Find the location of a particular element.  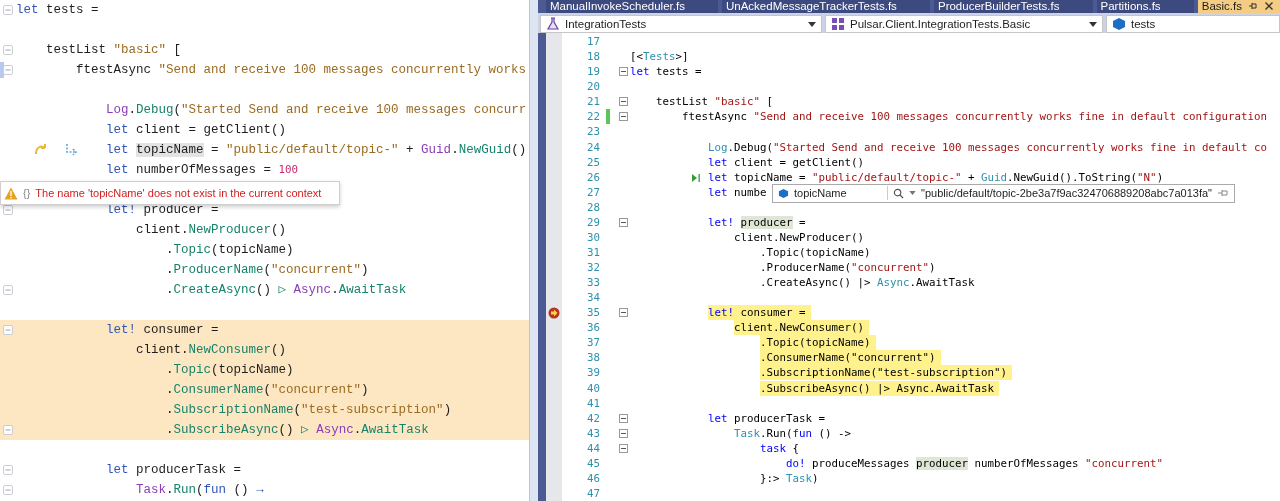

line-number: 18 is located at coordinates (593, 57).